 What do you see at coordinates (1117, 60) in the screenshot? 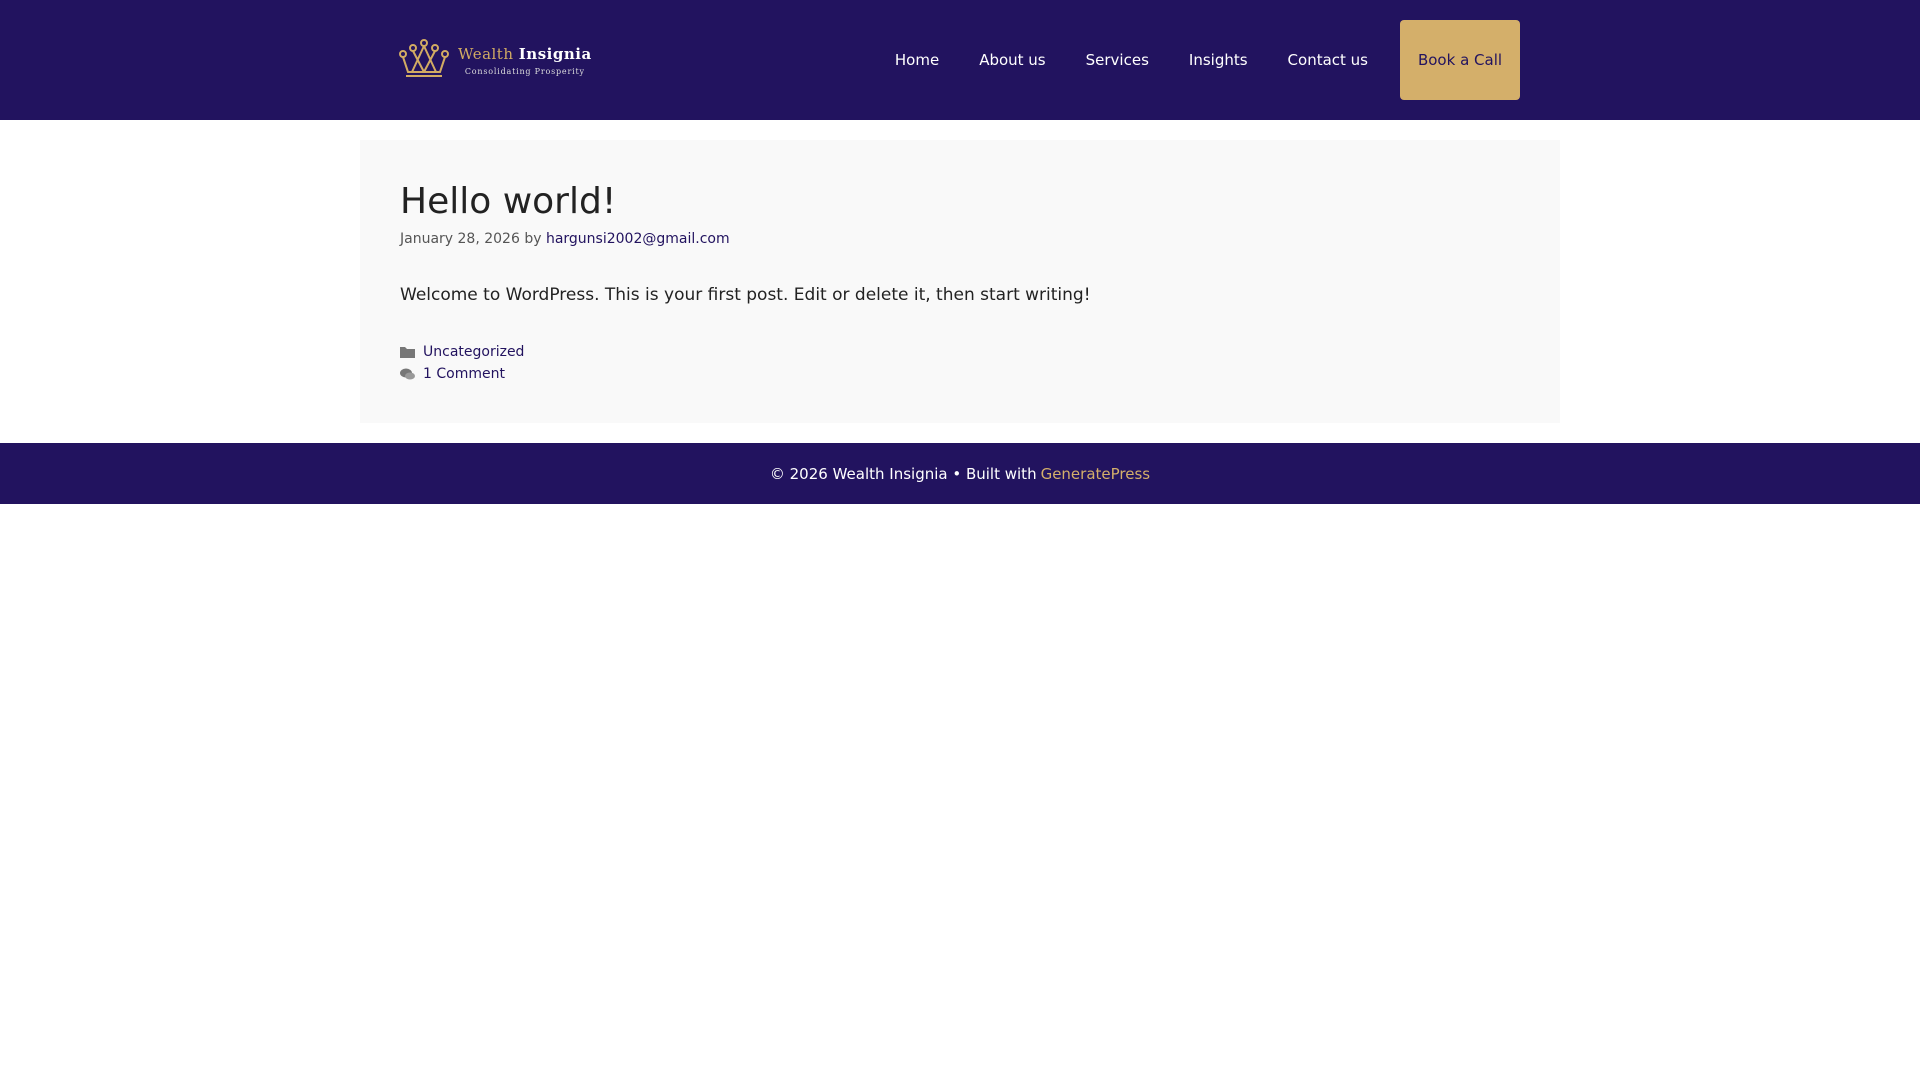
I see `nav-services: Services` at bounding box center [1117, 60].